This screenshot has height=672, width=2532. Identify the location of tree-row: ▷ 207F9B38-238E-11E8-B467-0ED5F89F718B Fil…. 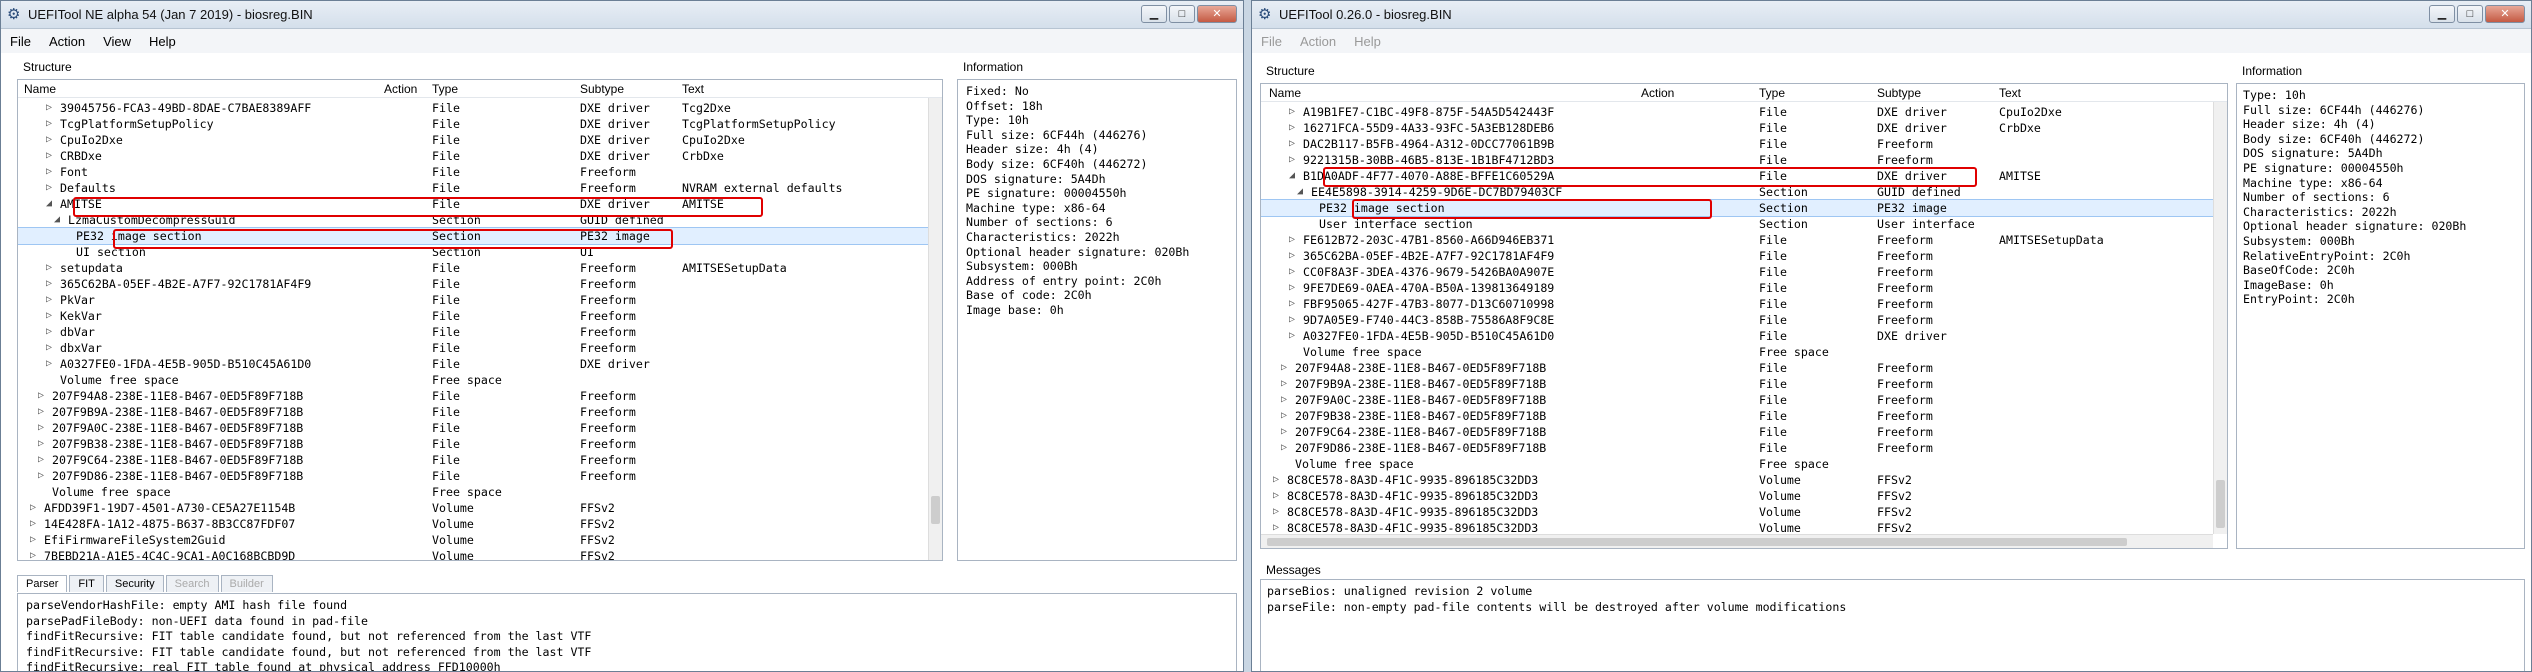
(1744, 416).